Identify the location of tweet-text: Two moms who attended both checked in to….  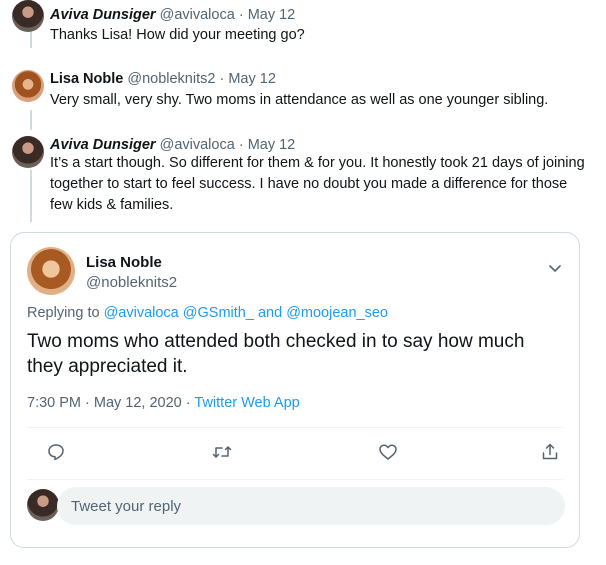
(276, 354).